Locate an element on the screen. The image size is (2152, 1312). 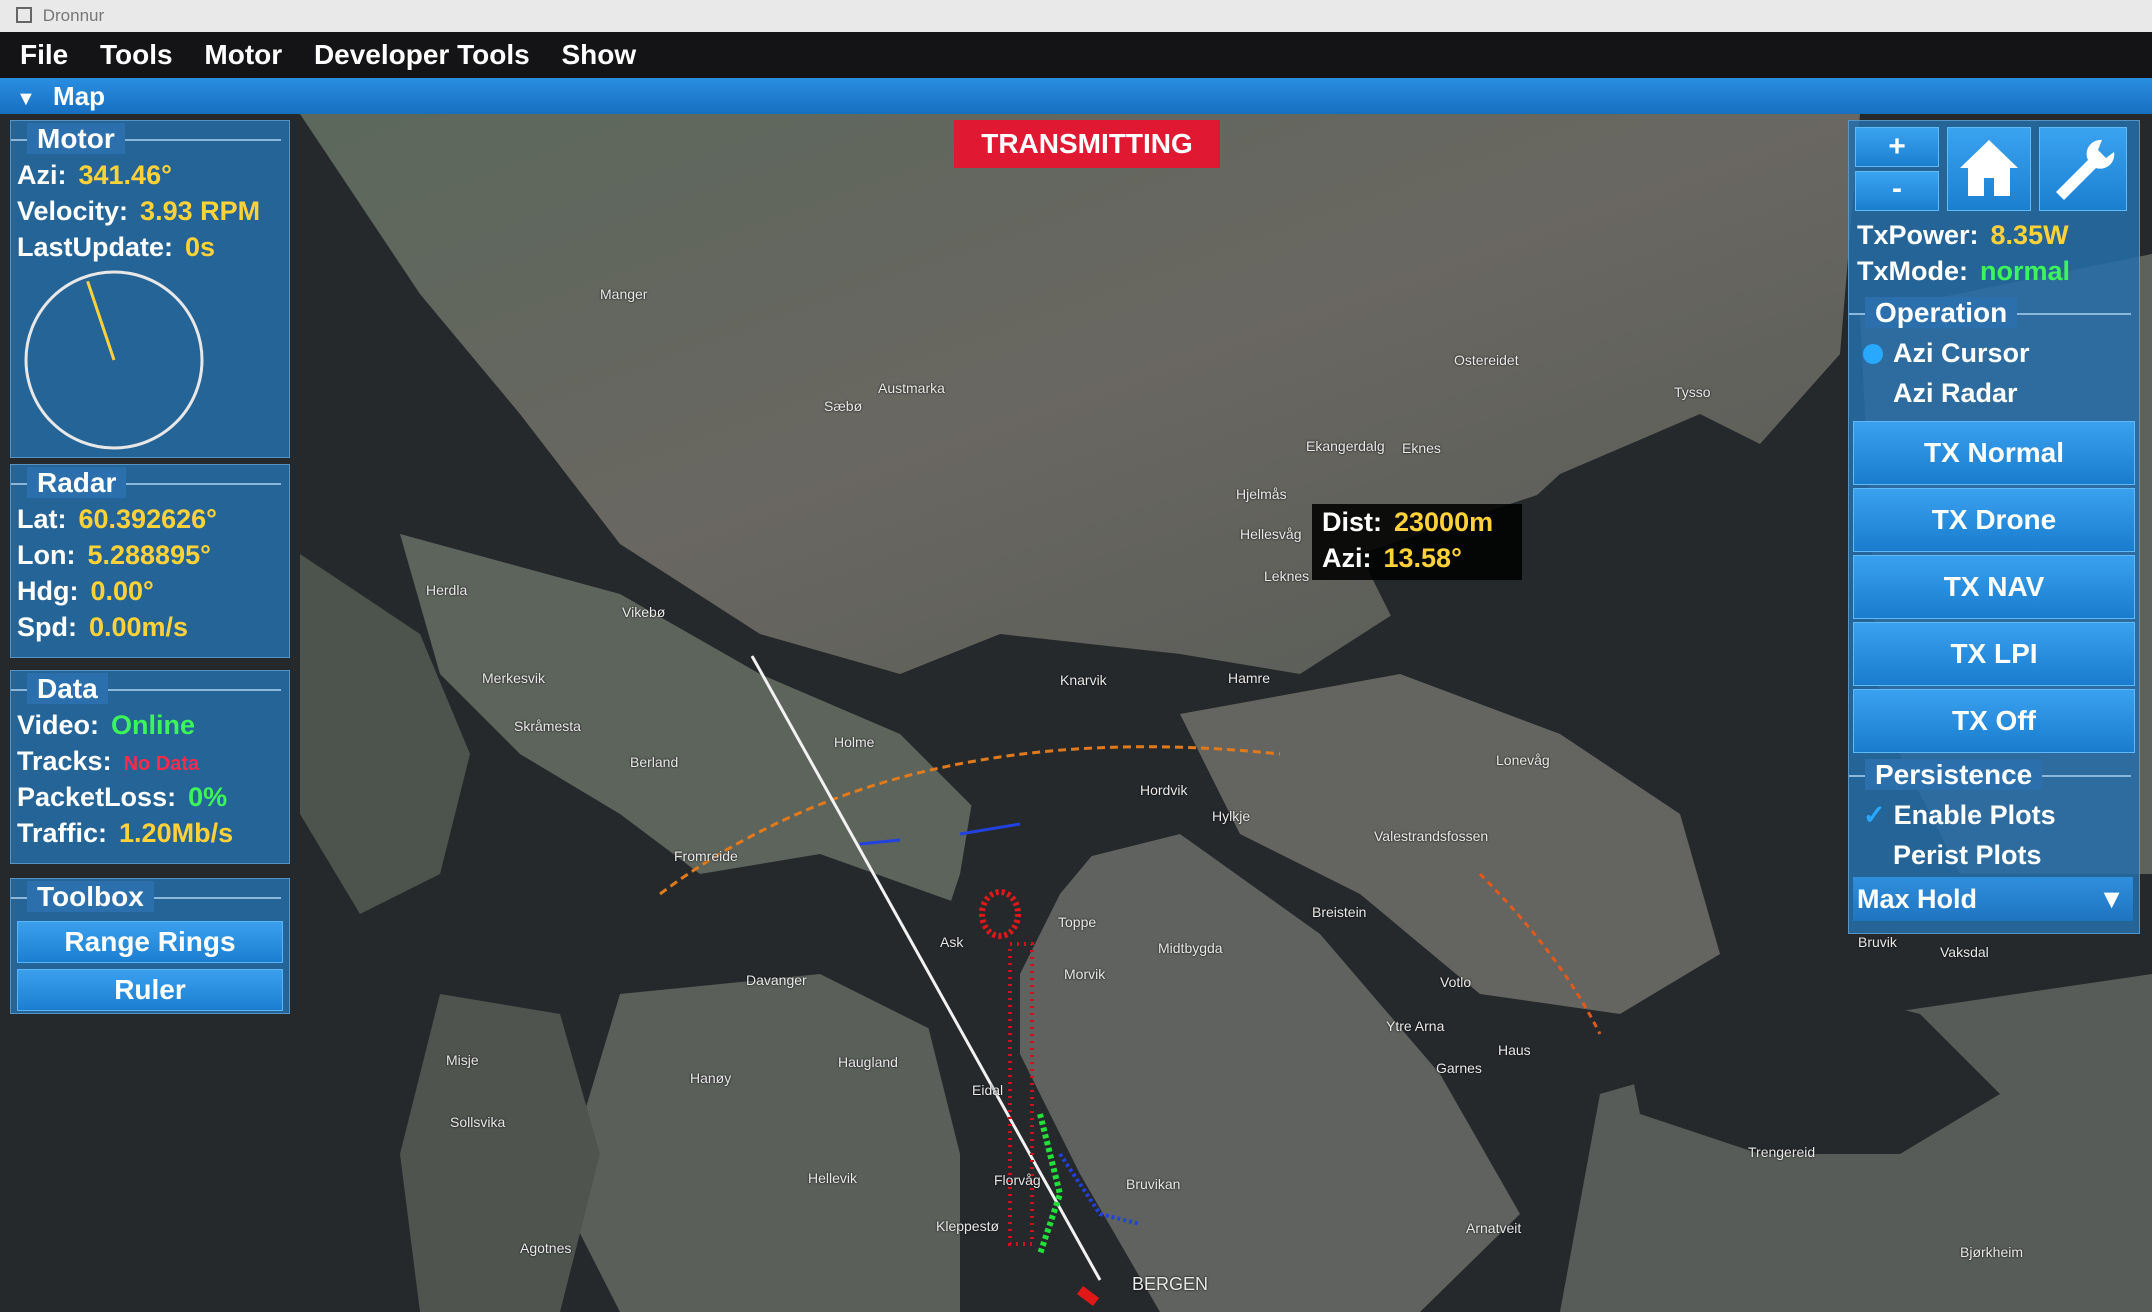
map-dock-title: Map is located at coordinates (79, 96).